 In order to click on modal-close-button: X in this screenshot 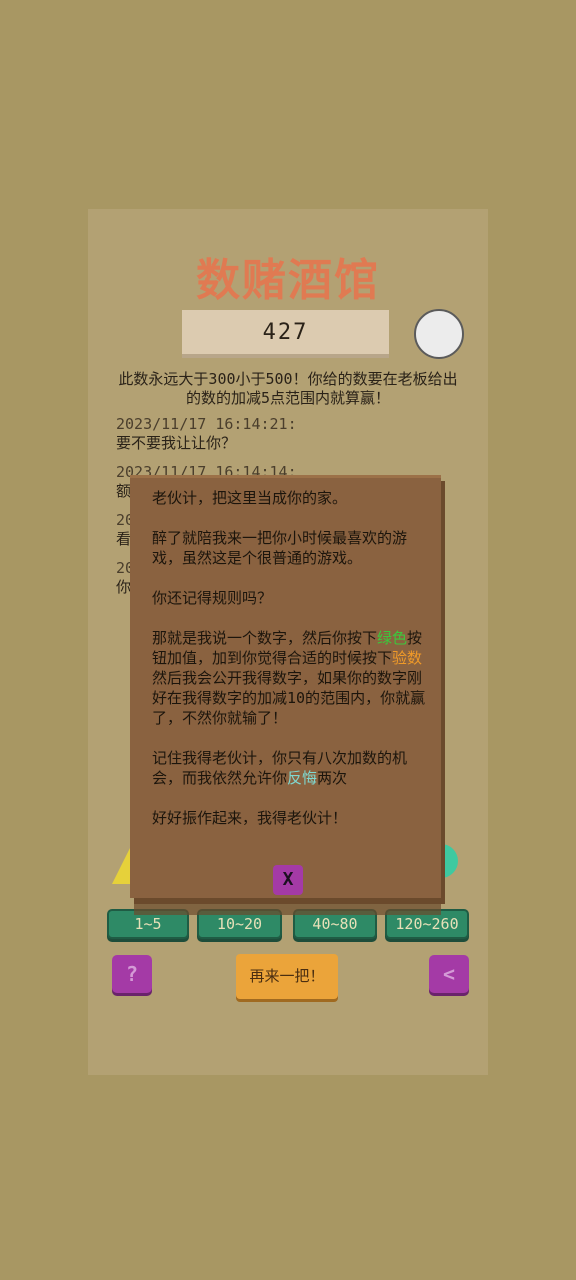, I will do `click(288, 880)`.